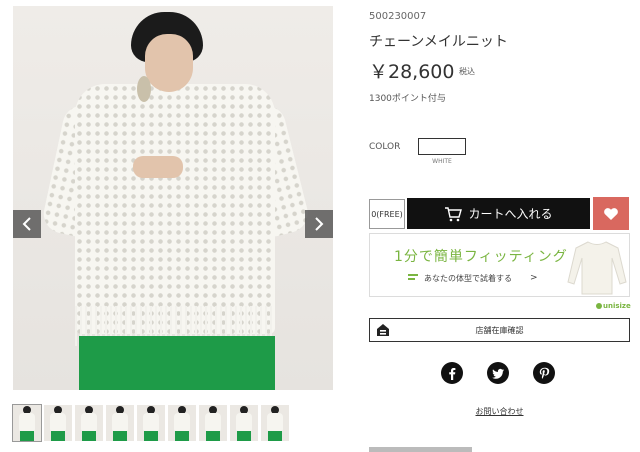  I want to click on size-select: 0(FREE), so click(387, 214).